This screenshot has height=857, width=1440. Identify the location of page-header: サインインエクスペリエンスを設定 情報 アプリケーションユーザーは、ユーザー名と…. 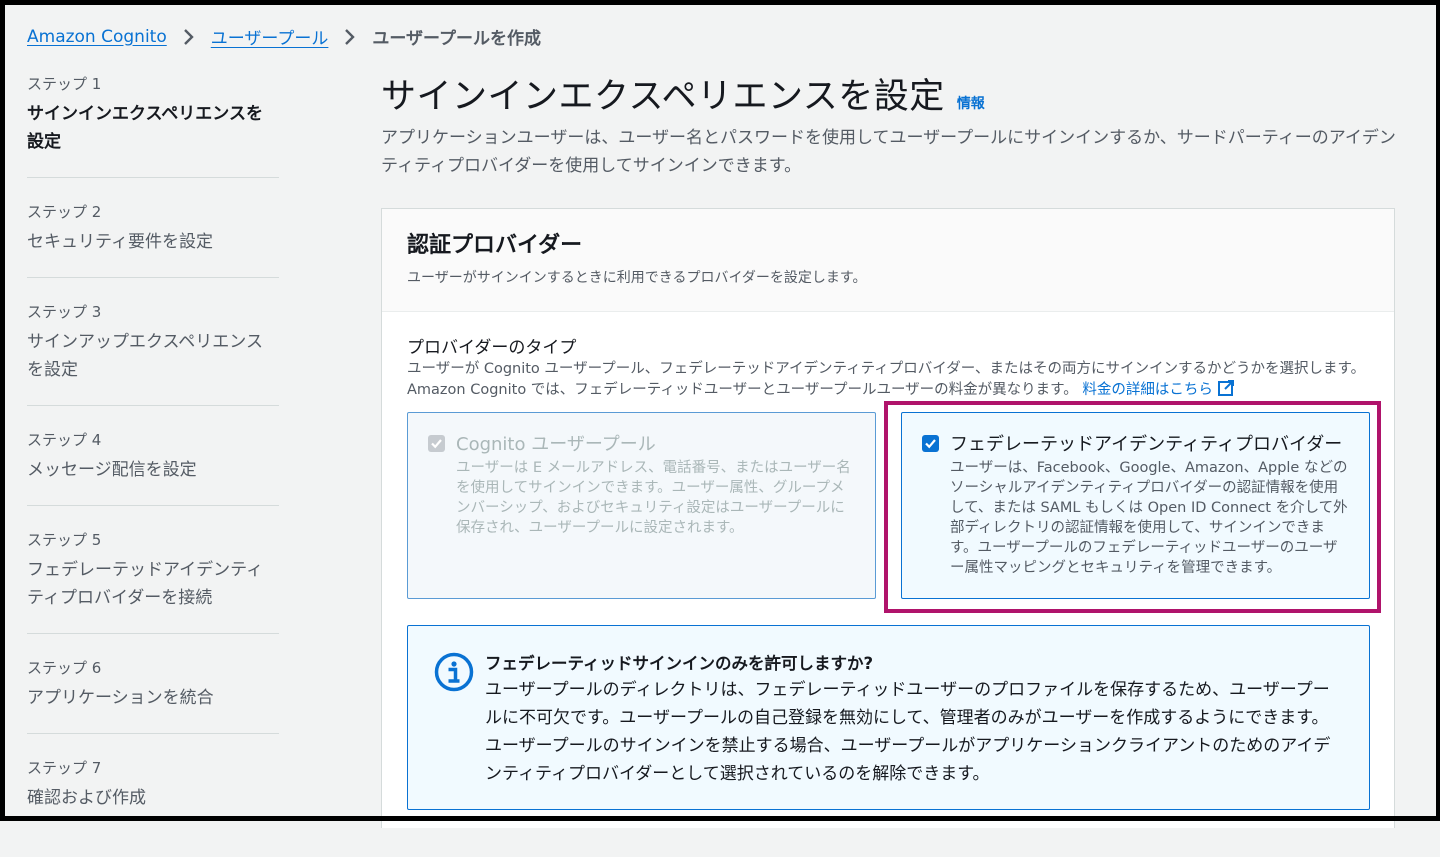
(888, 127).